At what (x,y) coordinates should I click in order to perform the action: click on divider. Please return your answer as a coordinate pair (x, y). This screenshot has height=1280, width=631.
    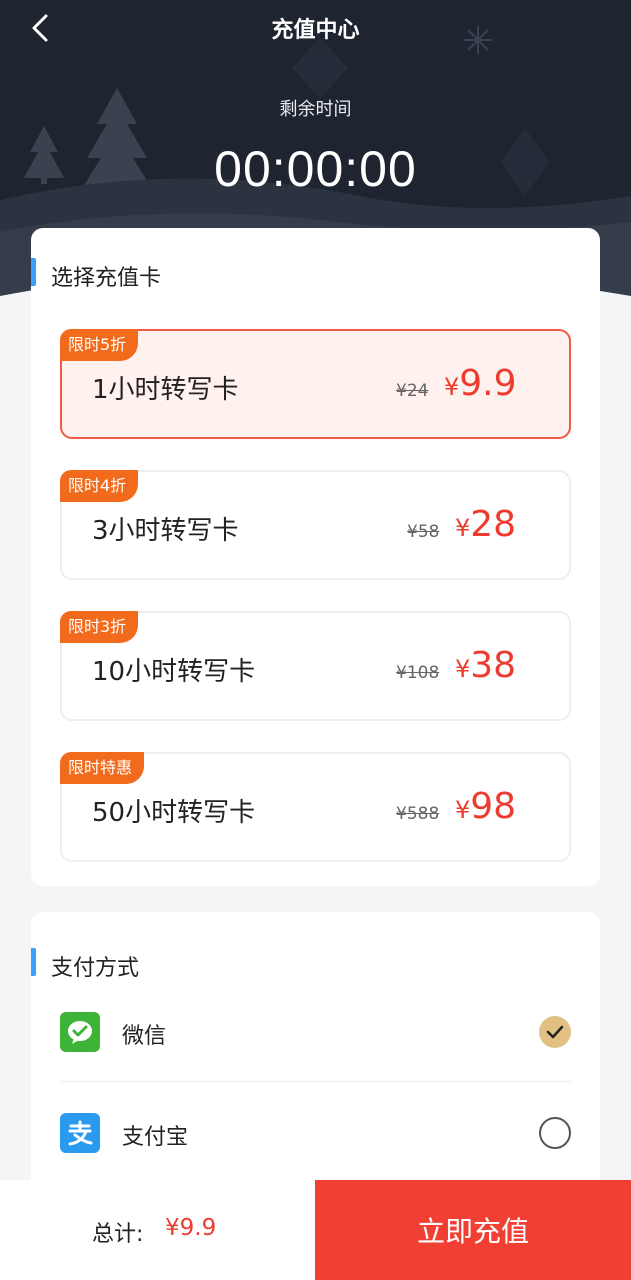
    Looking at the image, I should click on (315, 1081).